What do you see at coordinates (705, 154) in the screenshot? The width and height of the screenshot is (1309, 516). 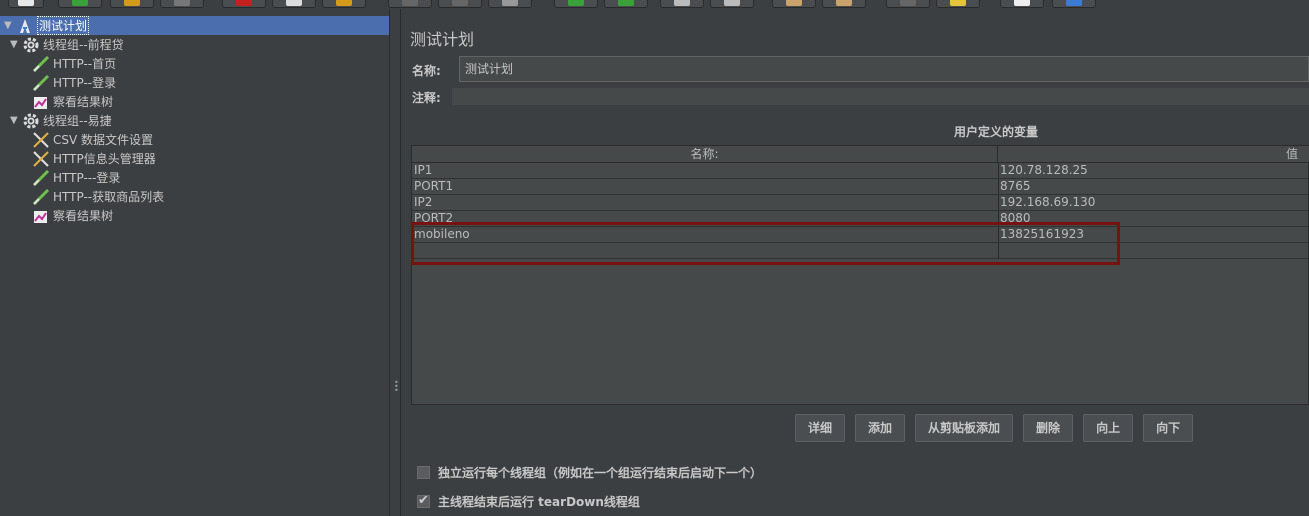 I see `column-header-name: 名称:` at bounding box center [705, 154].